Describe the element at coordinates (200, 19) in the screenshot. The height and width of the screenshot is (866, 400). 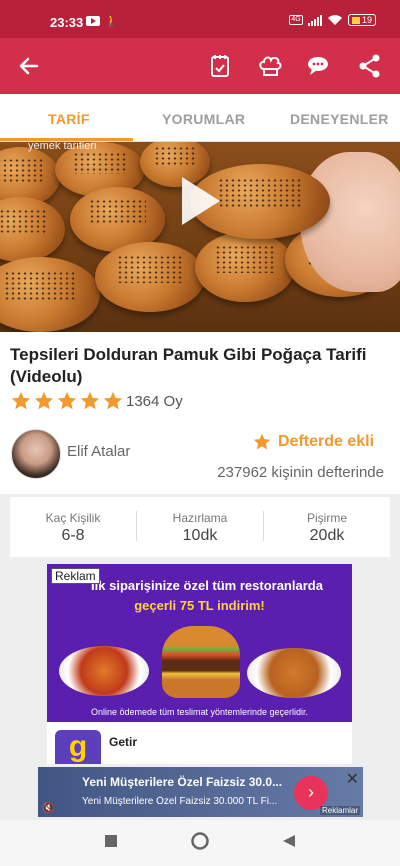
I see `status-bar: 23:33 🚶 4G 19` at that location.